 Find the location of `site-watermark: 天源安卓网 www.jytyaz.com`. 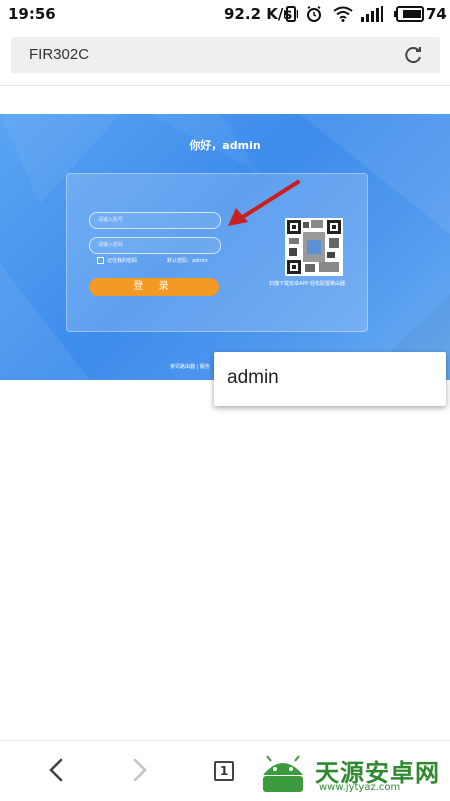

site-watermark: 天源安卓网 www.jytyaz.com is located at coordinates (352, 774).